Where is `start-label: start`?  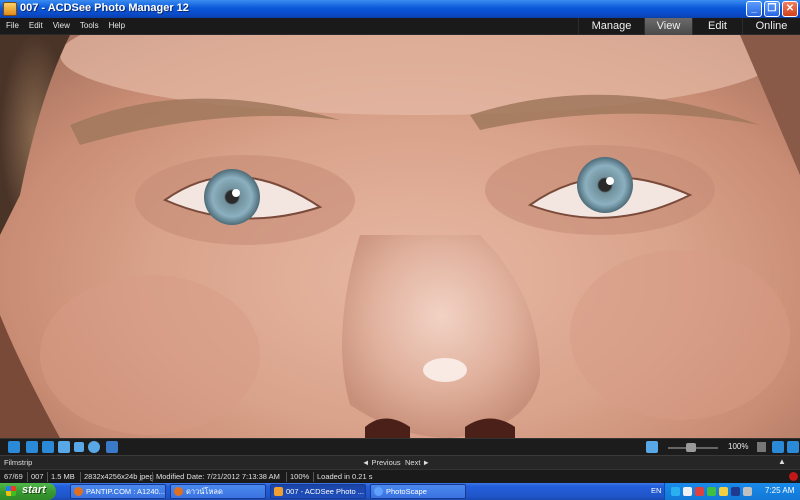 start-label: start is located at coordinates (34, 490).